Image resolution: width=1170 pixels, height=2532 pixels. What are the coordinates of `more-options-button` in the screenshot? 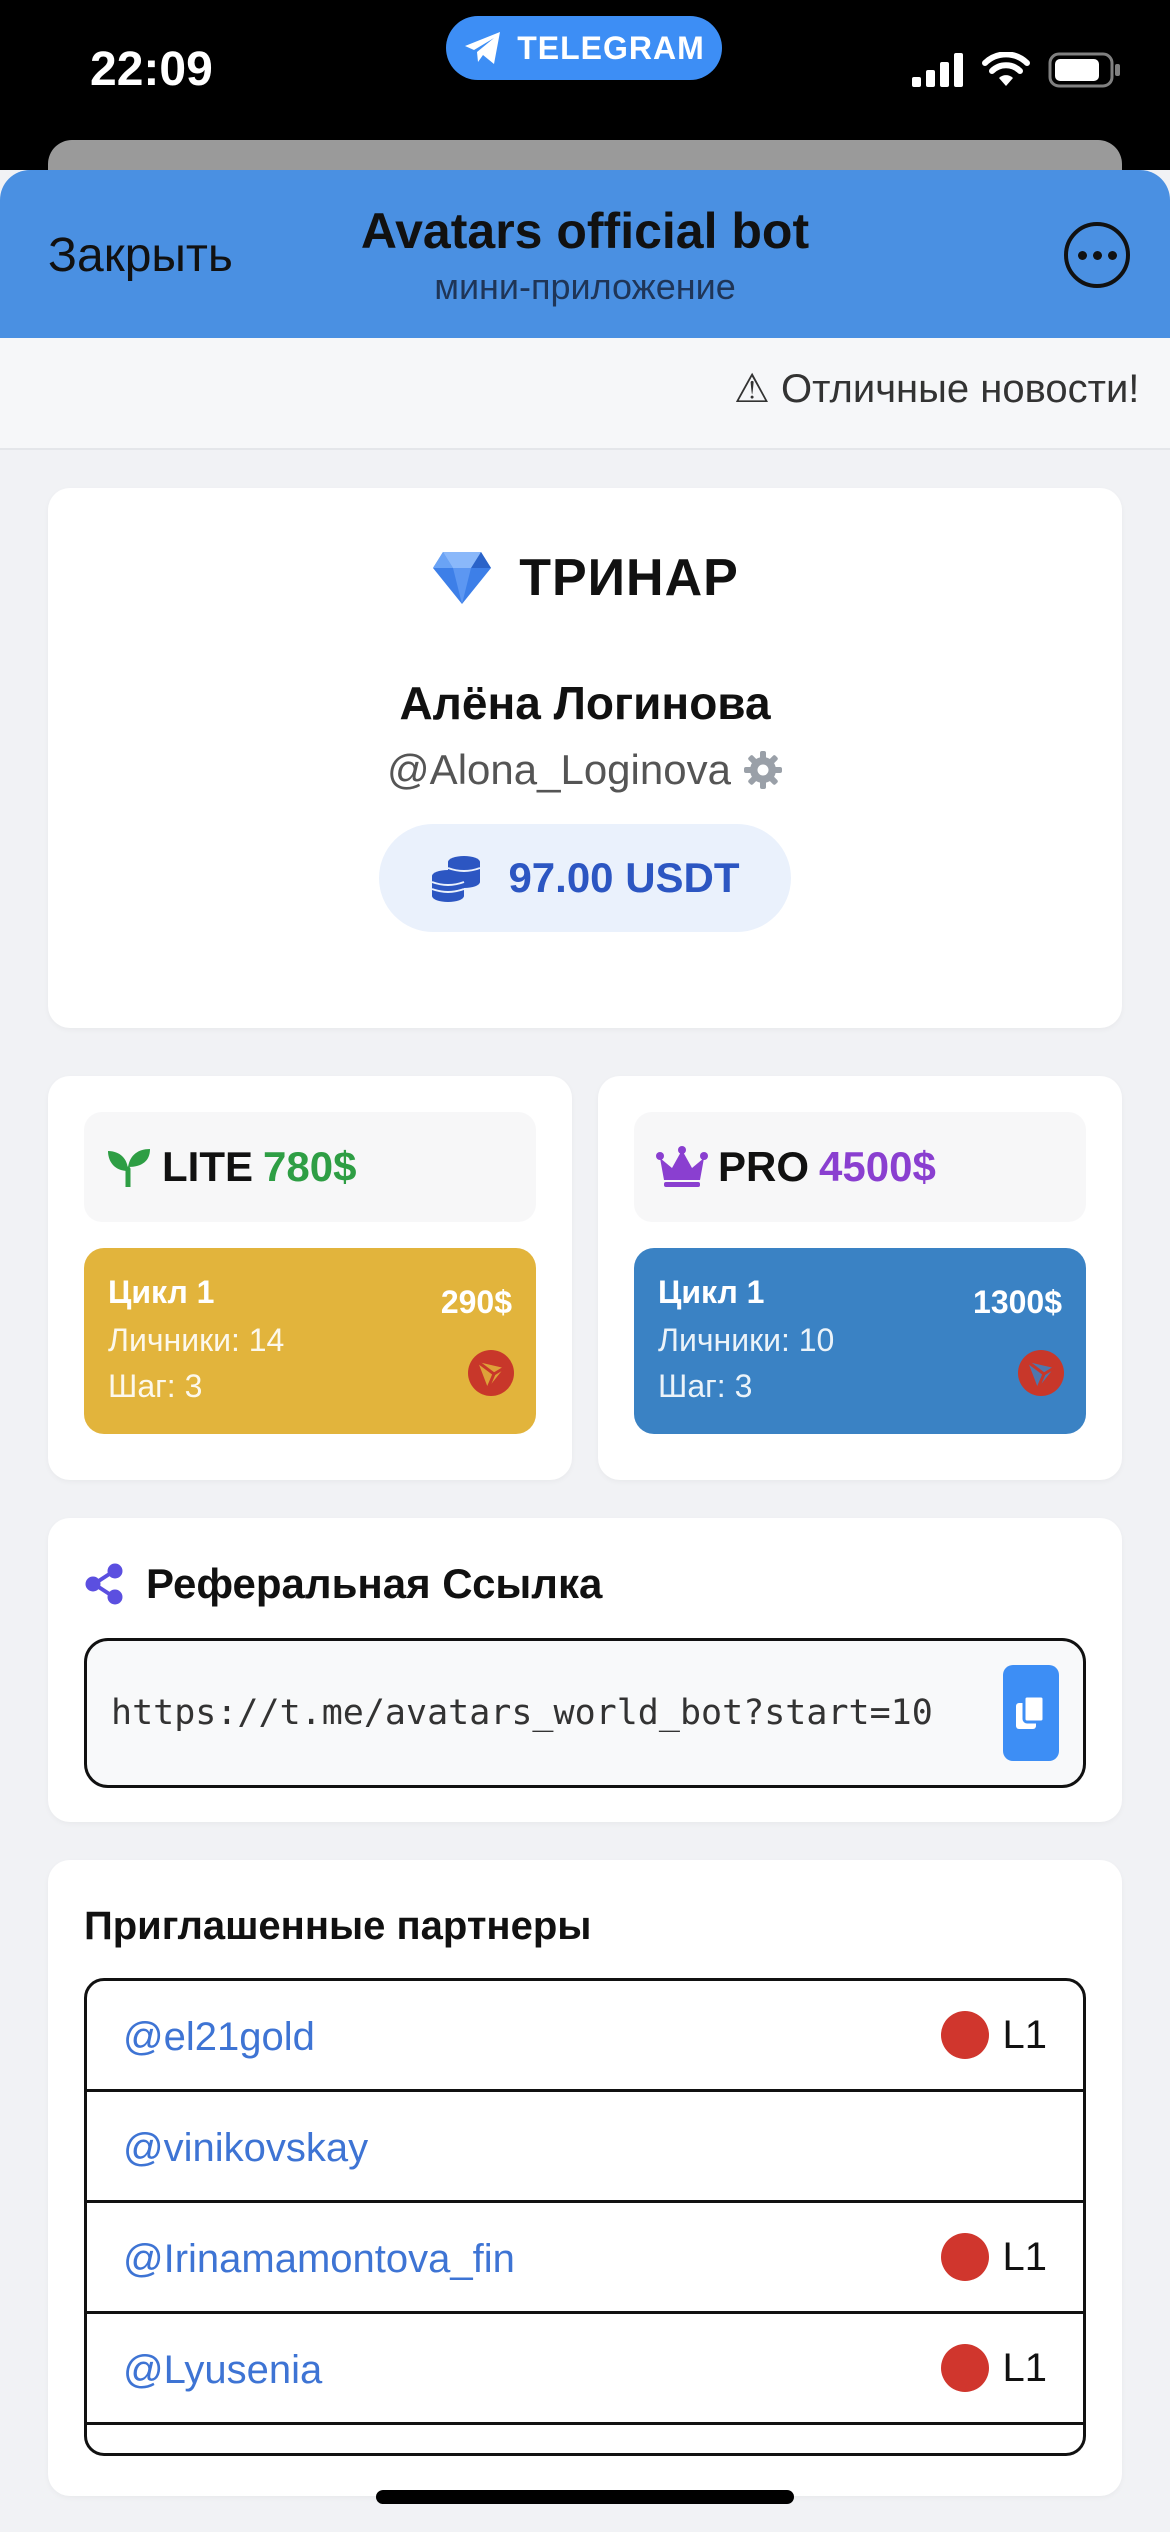 It's located at (1097, 255).